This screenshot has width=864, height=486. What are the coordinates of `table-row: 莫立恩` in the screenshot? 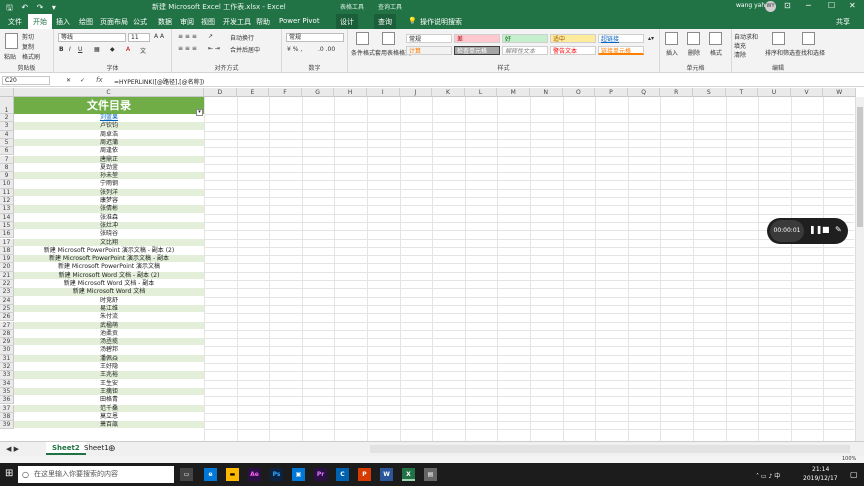 It's located at (109, 417).